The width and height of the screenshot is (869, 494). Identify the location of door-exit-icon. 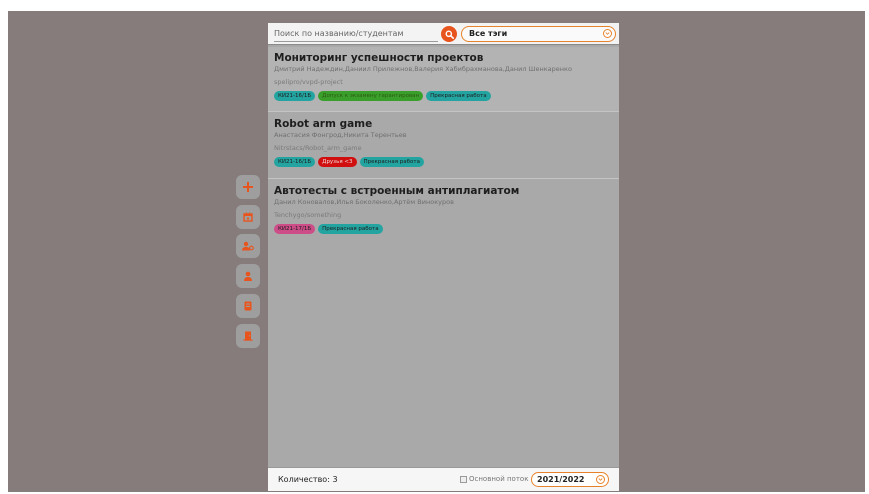
(248, 336).